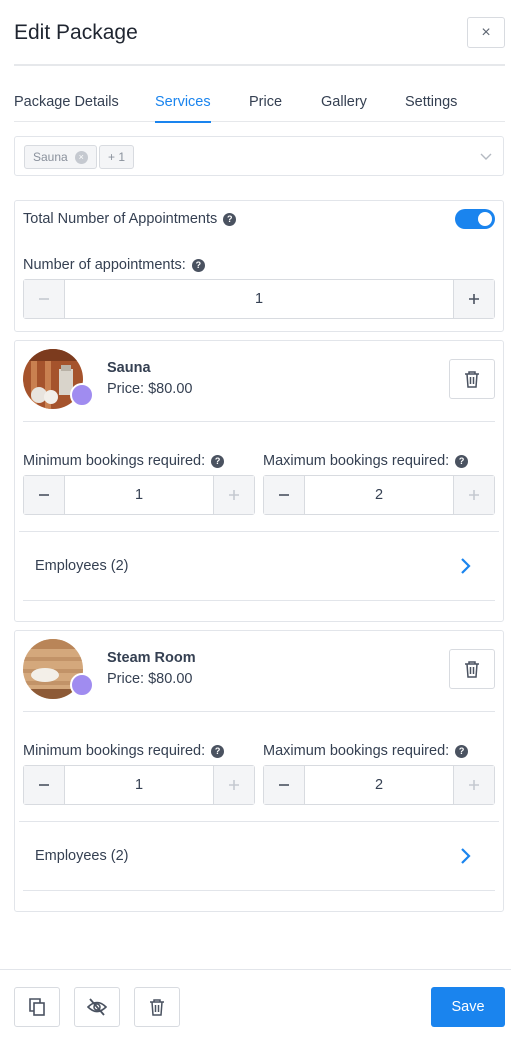 The width and height of the screenshot is (511, 1042). What do you see at coordinates (104, 265) in the screenshot?
I see `appointments-count-text: Number of appointments:` at bounding box center [104, 265].